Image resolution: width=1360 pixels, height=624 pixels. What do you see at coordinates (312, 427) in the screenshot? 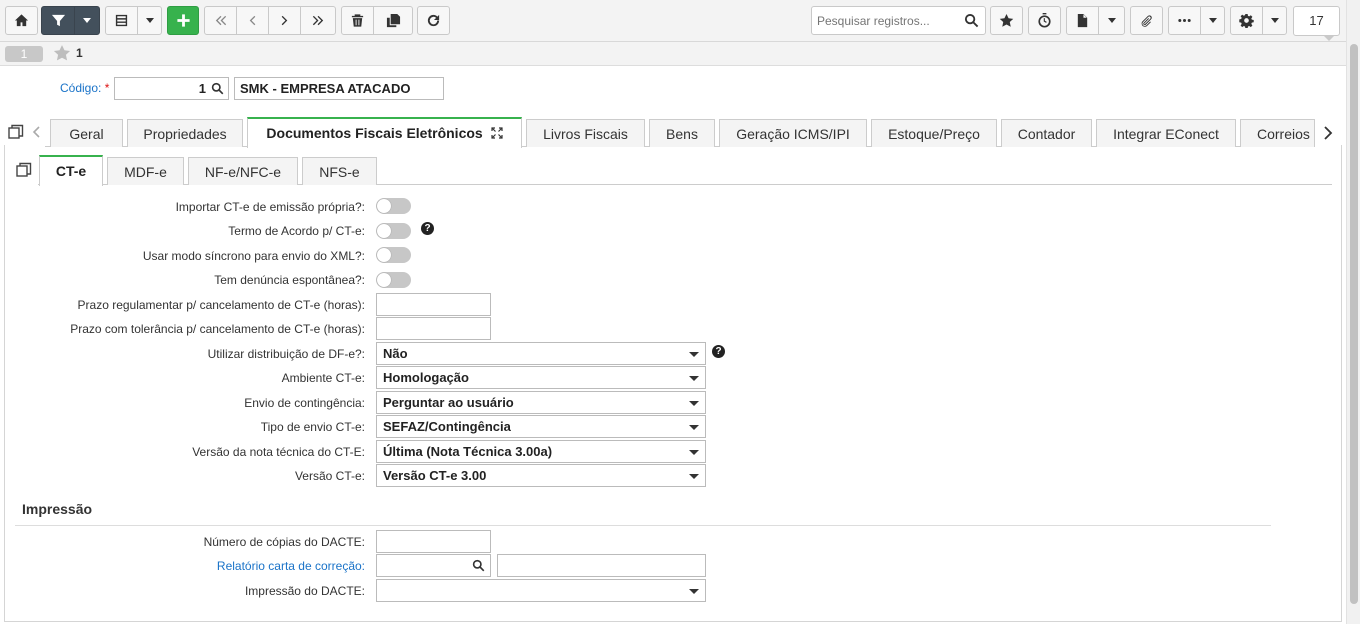
I see `tipo-envio-label: Tipo de envio CT-e:` at bounding box center [312, 427].